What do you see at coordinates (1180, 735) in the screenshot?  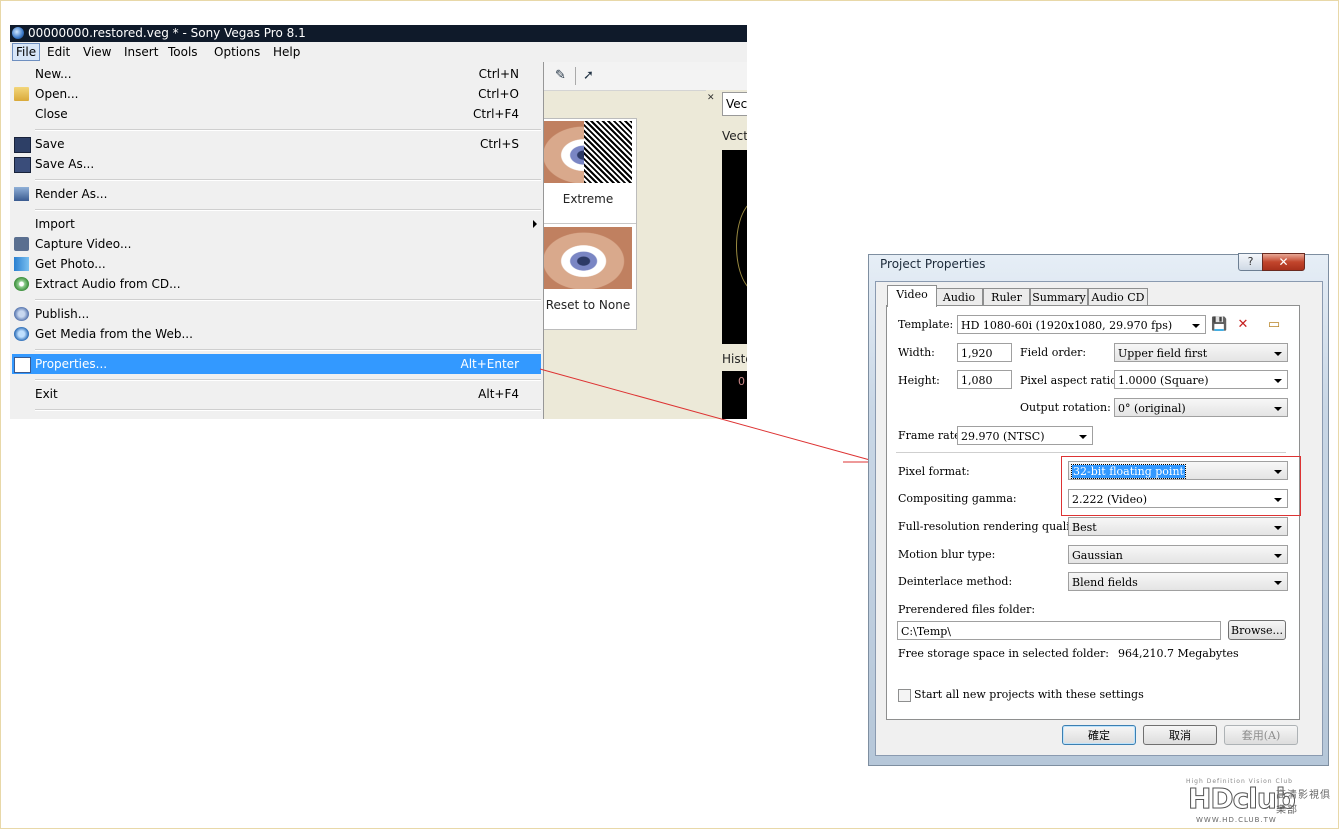 I see `cancel-button: 取消` at bounding box center [1180, 735].